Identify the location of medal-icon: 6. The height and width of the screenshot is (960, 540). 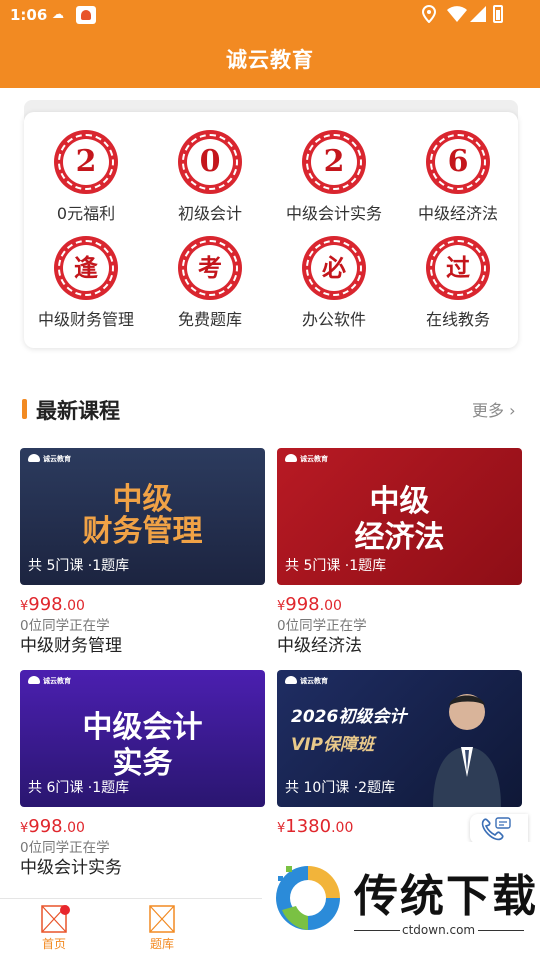
(458, 162).